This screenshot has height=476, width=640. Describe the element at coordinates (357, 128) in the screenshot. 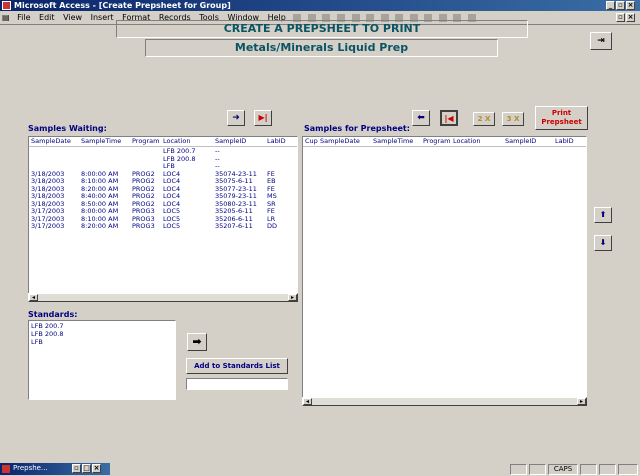

I see `samples-prepsheet-label: Samples for Prepsheet:` at that location.